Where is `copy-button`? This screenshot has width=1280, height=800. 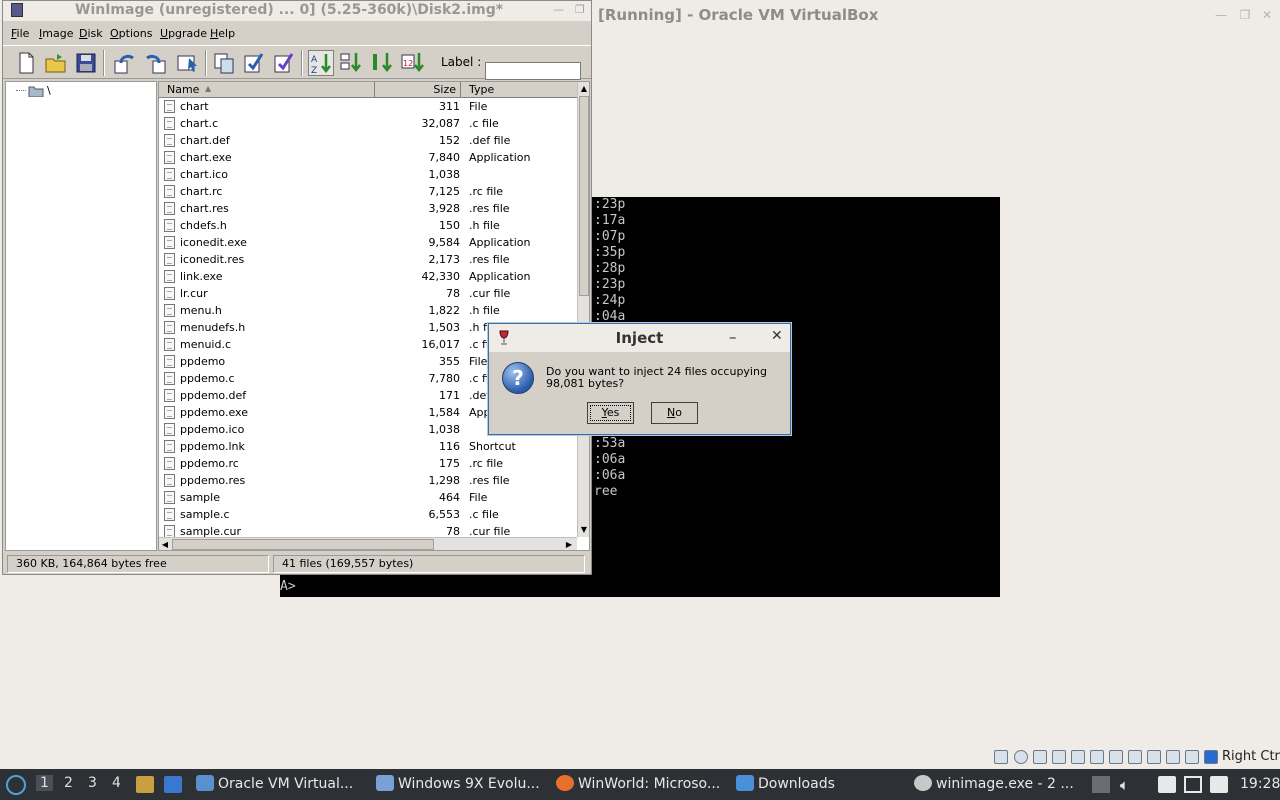 copy-button is located at coordinates (224, 63).